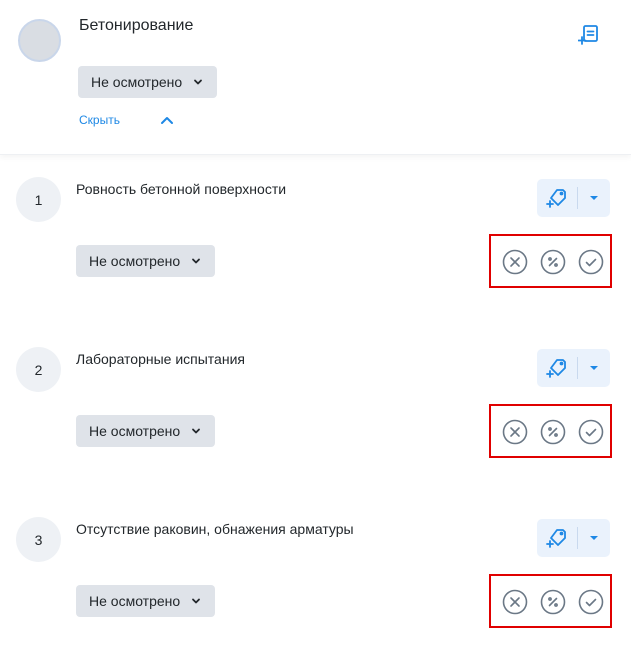 Image resolution: width=631 pixels, height=662 pixels. What do you see at coordinates (38, 369) in the screenshot?
I see `item-number: 2` at bounding box center [38, 369].